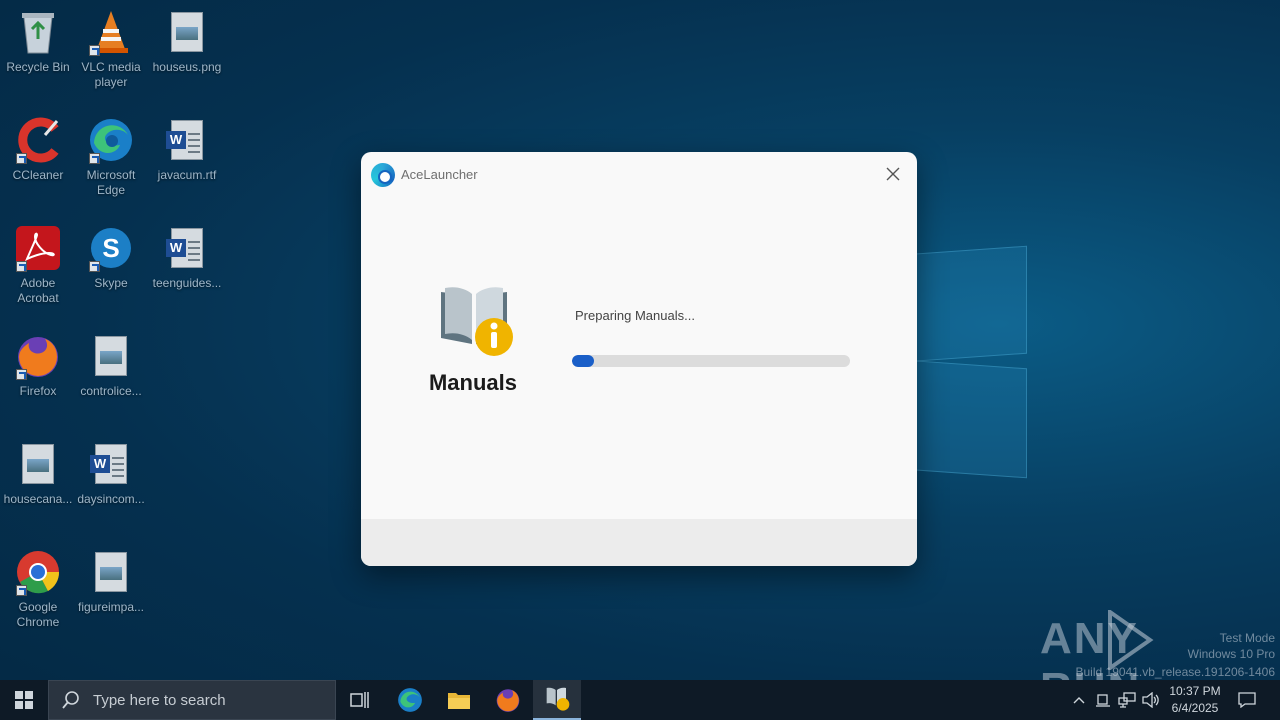 Image resolution: width=1280 pixels, height=720 pixels. Describe the element at coordinates (111, 32) in the screenshot. I see `vlc-cone-icon` at that location.